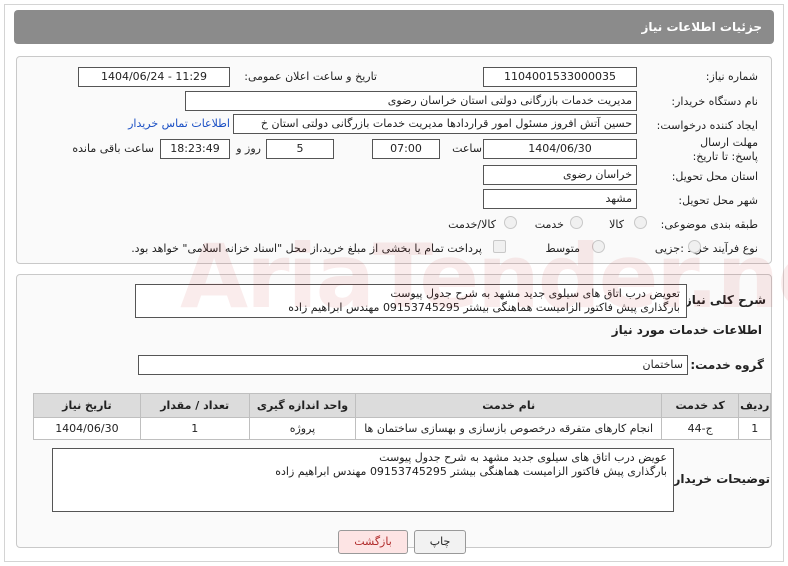 The image size is (788, 566). Describe the element at coordinates (560, 149) in the screenshot. I see `deadline-date-field: 1404/06/30` at that location.